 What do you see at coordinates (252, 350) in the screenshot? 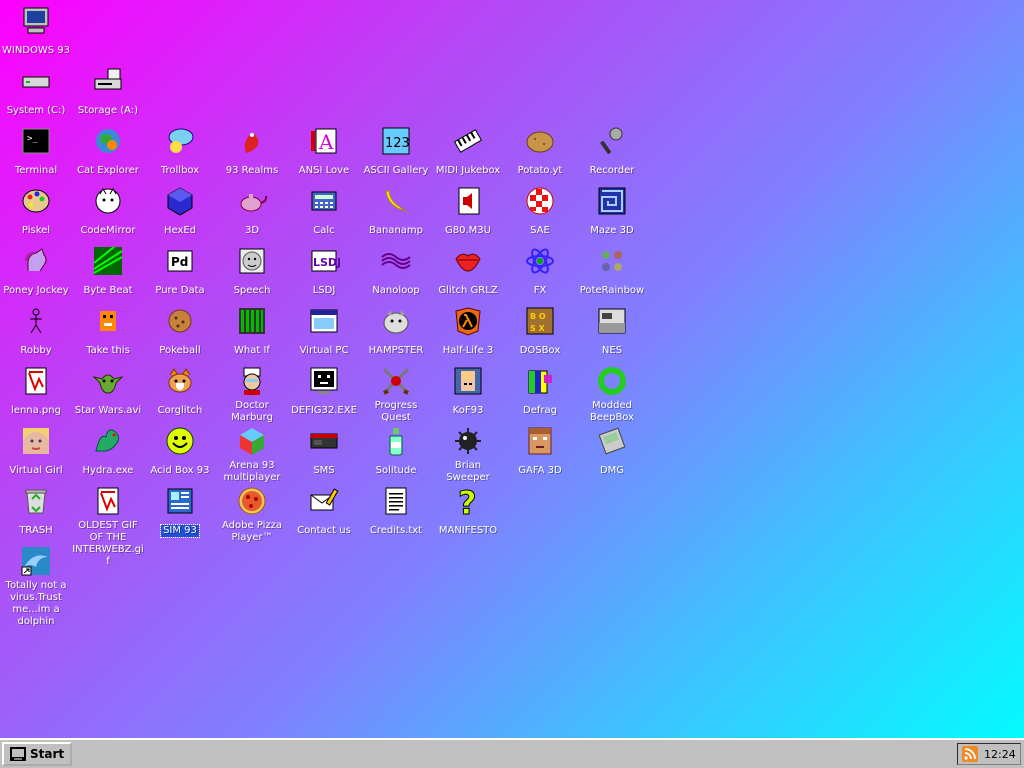
I see `desktop-icon-label: What If` at bounding box center [252, 350].